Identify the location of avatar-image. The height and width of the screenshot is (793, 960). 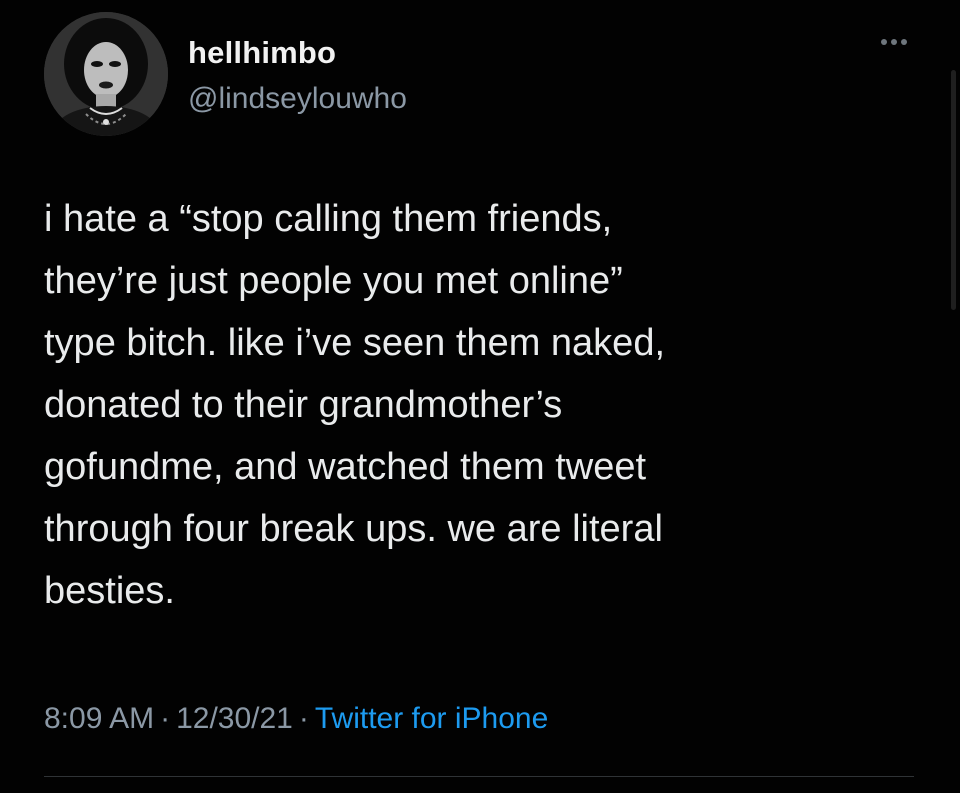
(106, 74).